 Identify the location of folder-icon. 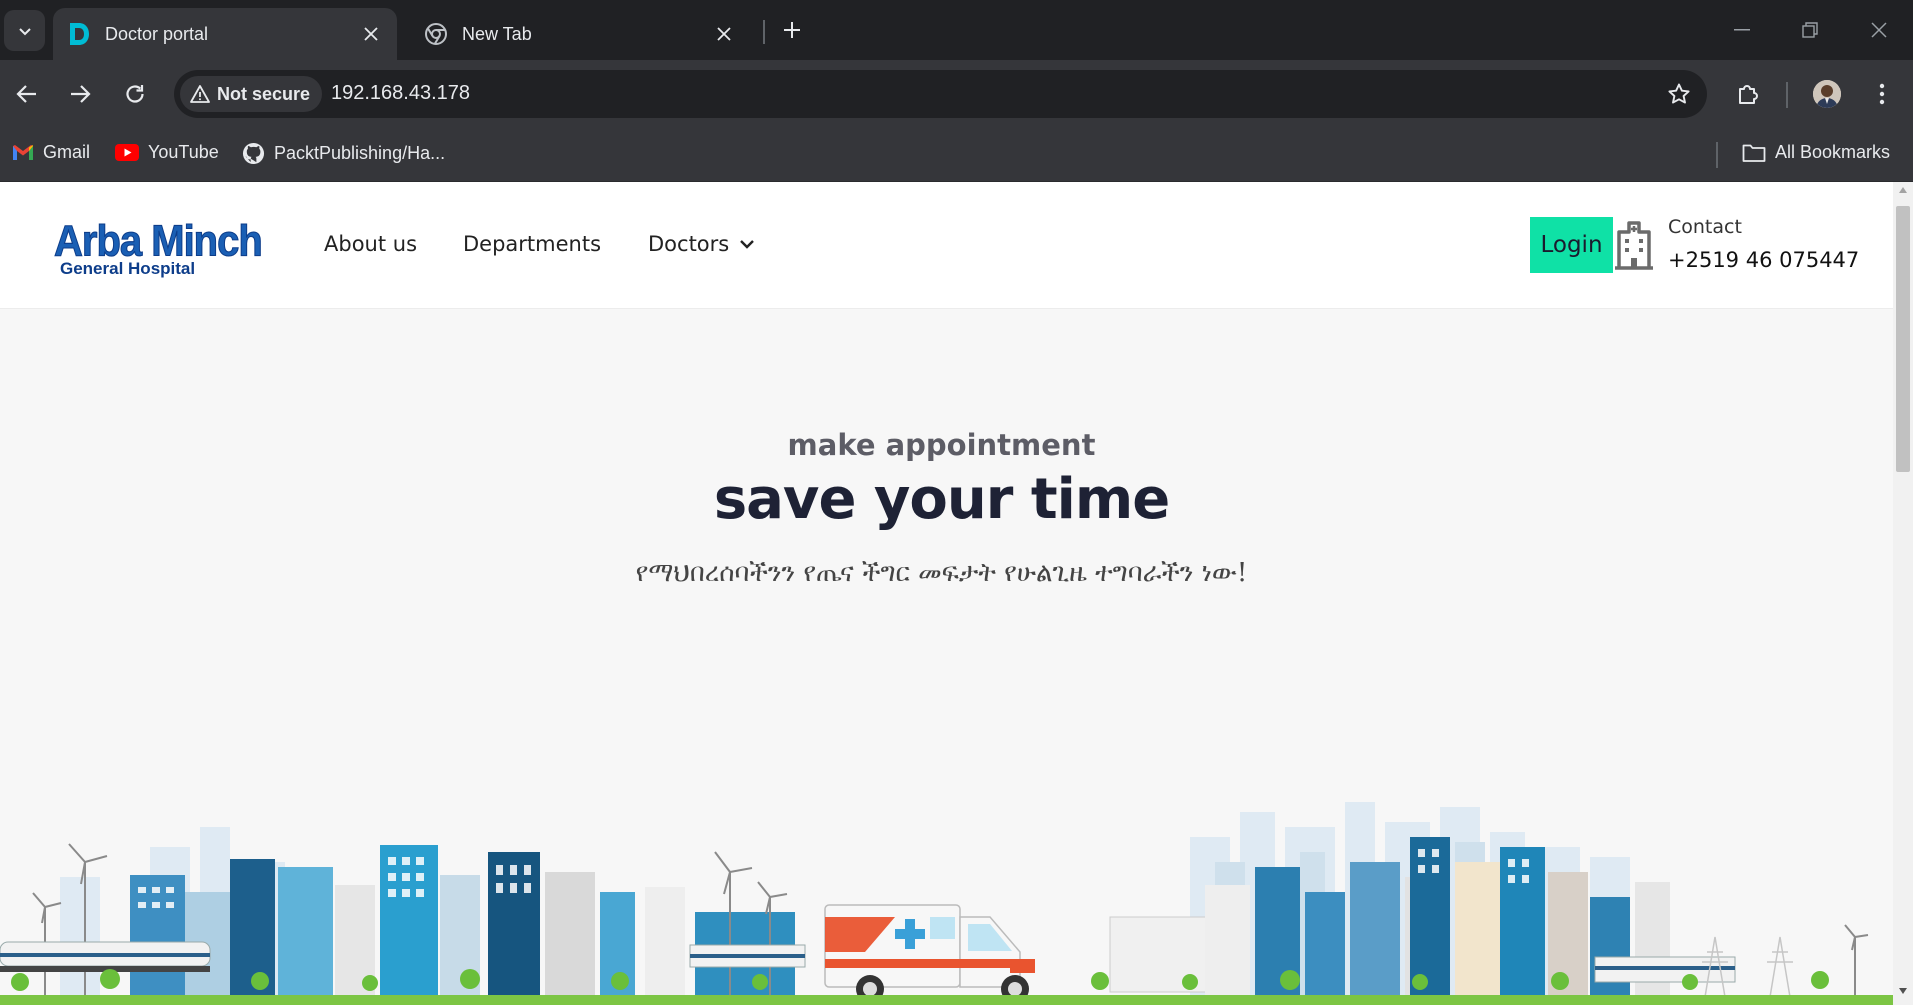
(1754, 153).